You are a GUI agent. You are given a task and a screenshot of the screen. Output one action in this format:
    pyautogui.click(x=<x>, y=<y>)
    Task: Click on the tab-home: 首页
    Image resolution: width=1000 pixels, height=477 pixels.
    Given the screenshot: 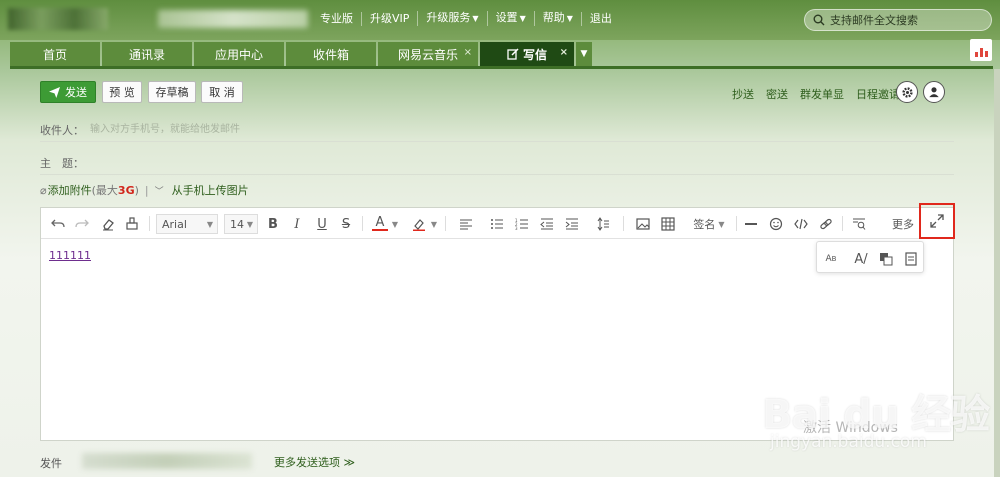 What is the action you would take?
    pyautogui.click(x=55, y=54)
    